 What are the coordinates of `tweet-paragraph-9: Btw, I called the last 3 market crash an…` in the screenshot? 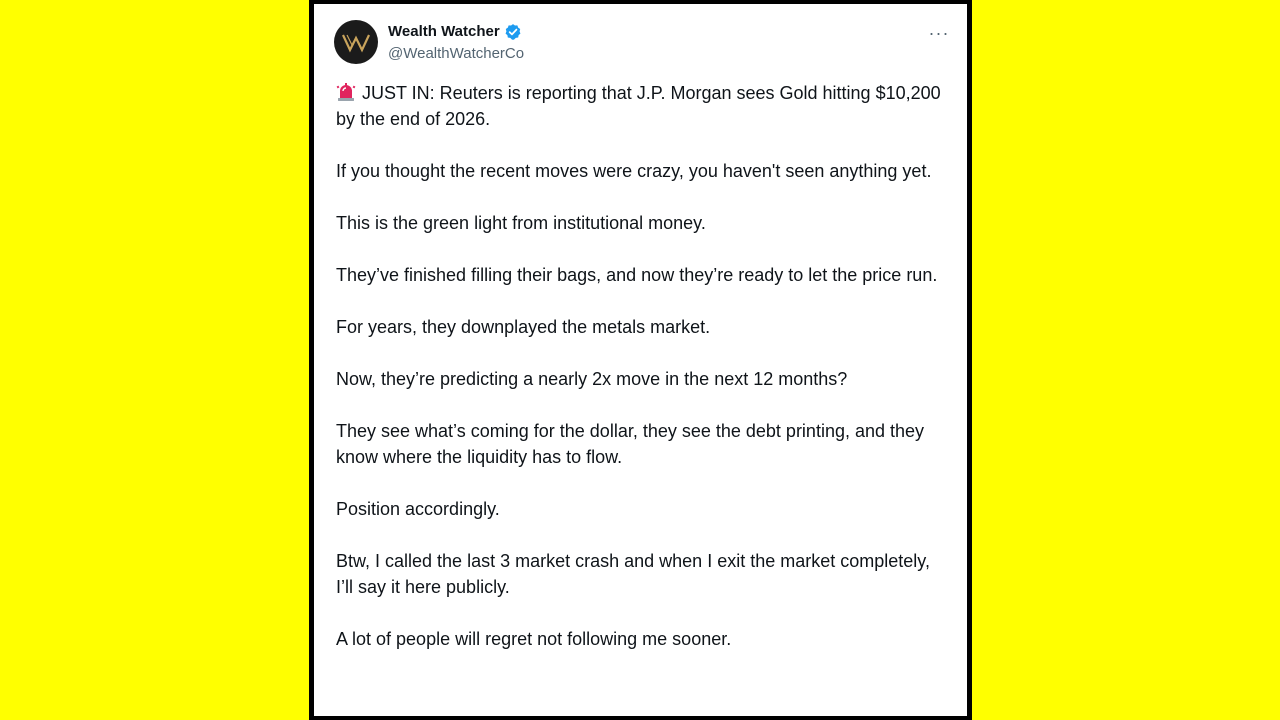 It's located at (635, 574).